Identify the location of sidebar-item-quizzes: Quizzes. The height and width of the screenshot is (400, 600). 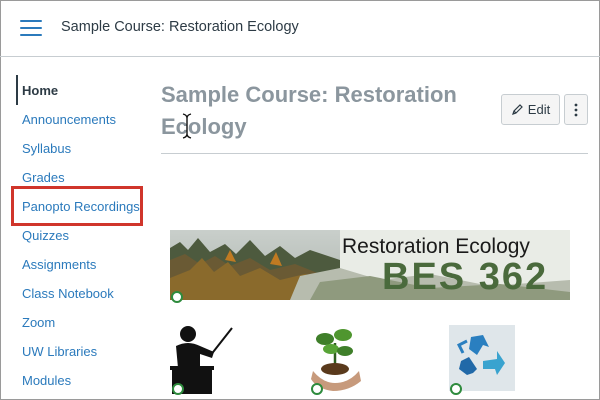
(45, 235).